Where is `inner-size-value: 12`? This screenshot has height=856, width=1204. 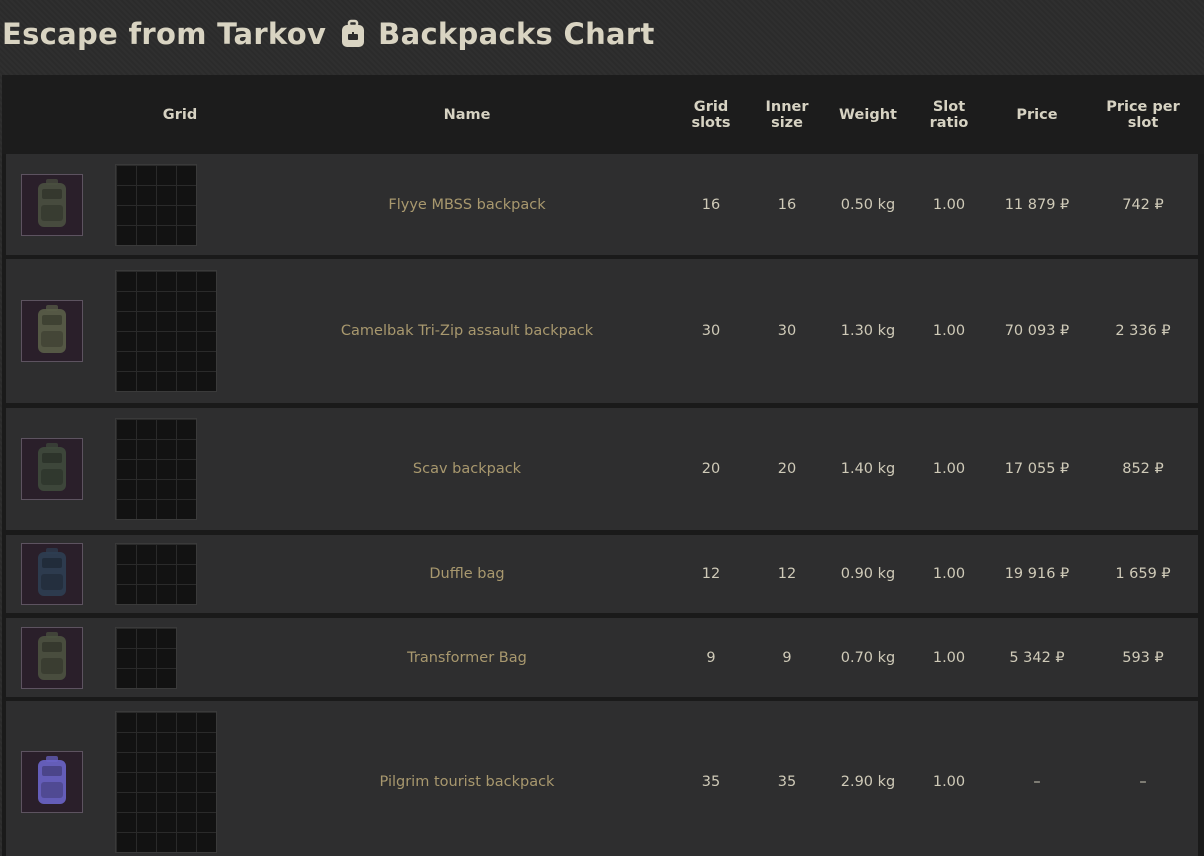 inner-size-value: 12 is located at coordinates (787, 574).